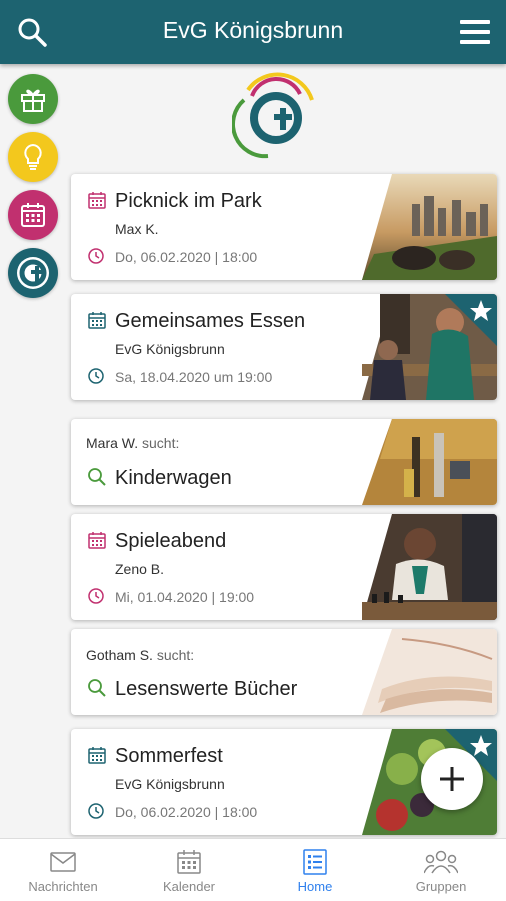 This screenshot has height=901, width=506. I want to click on page-title: EvG Königsbrunn, so click(253, 30).